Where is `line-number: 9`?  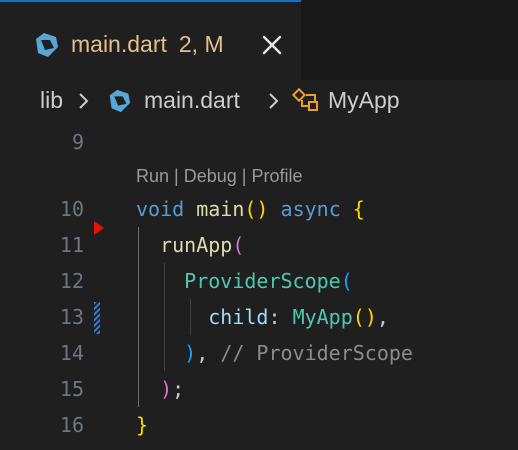
line-number: 9 is located at coordinates (77, 142).